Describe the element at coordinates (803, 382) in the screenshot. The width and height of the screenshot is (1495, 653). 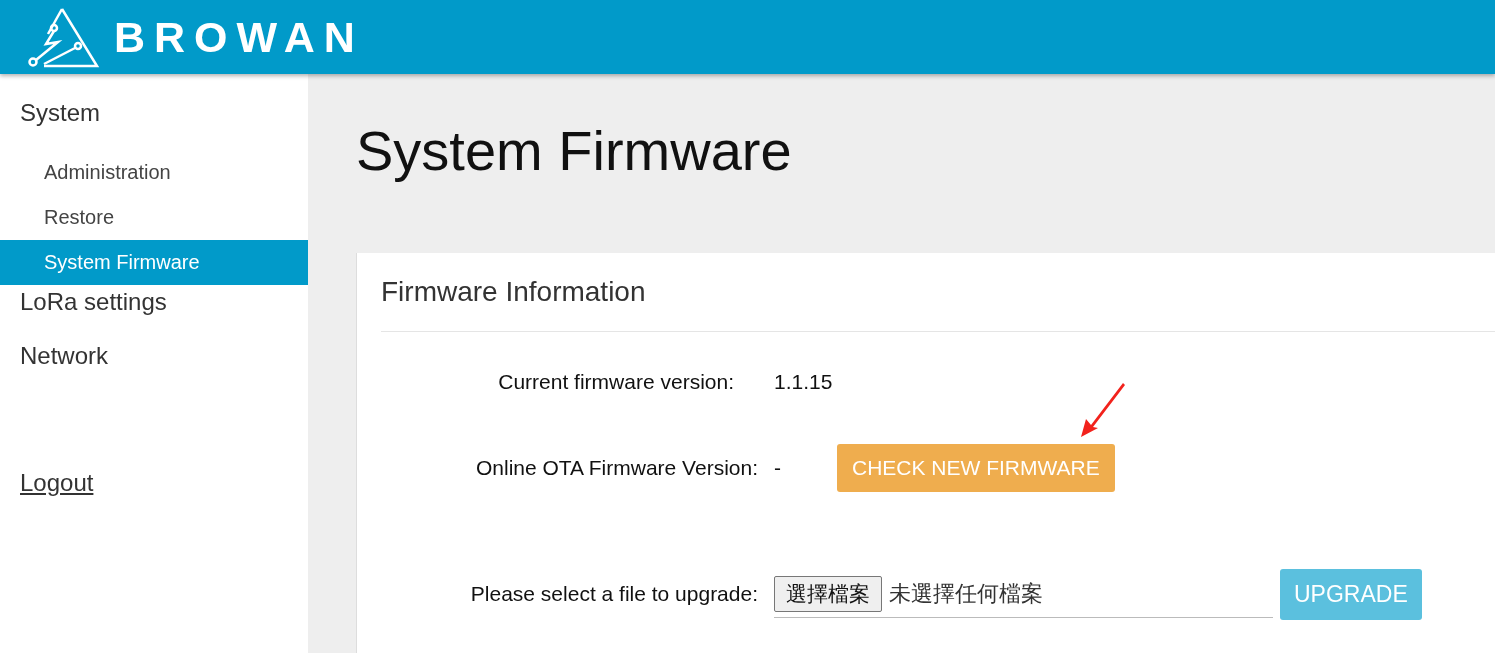
I see `firmware-version: 1.1.15` at that location.